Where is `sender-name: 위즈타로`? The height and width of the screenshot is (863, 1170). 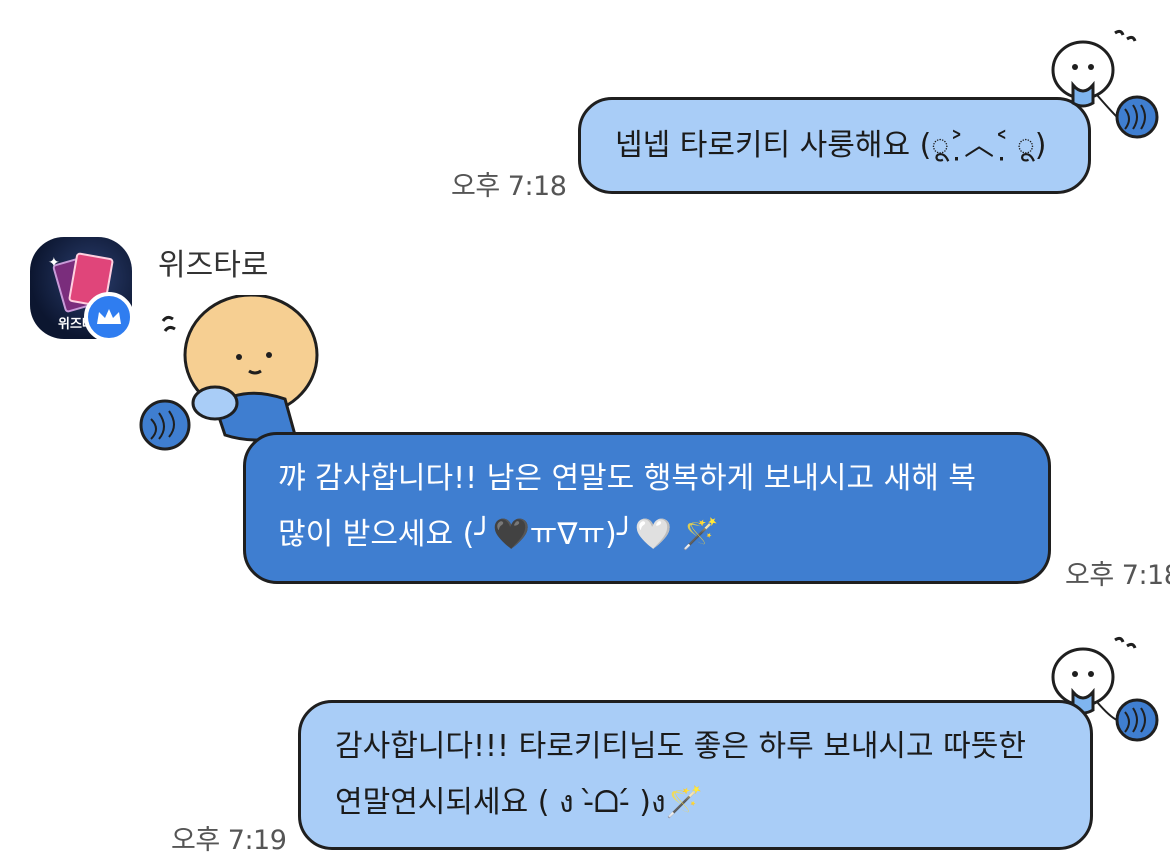 sender-name: 위즈타로 is located at coordinates (213, 265).